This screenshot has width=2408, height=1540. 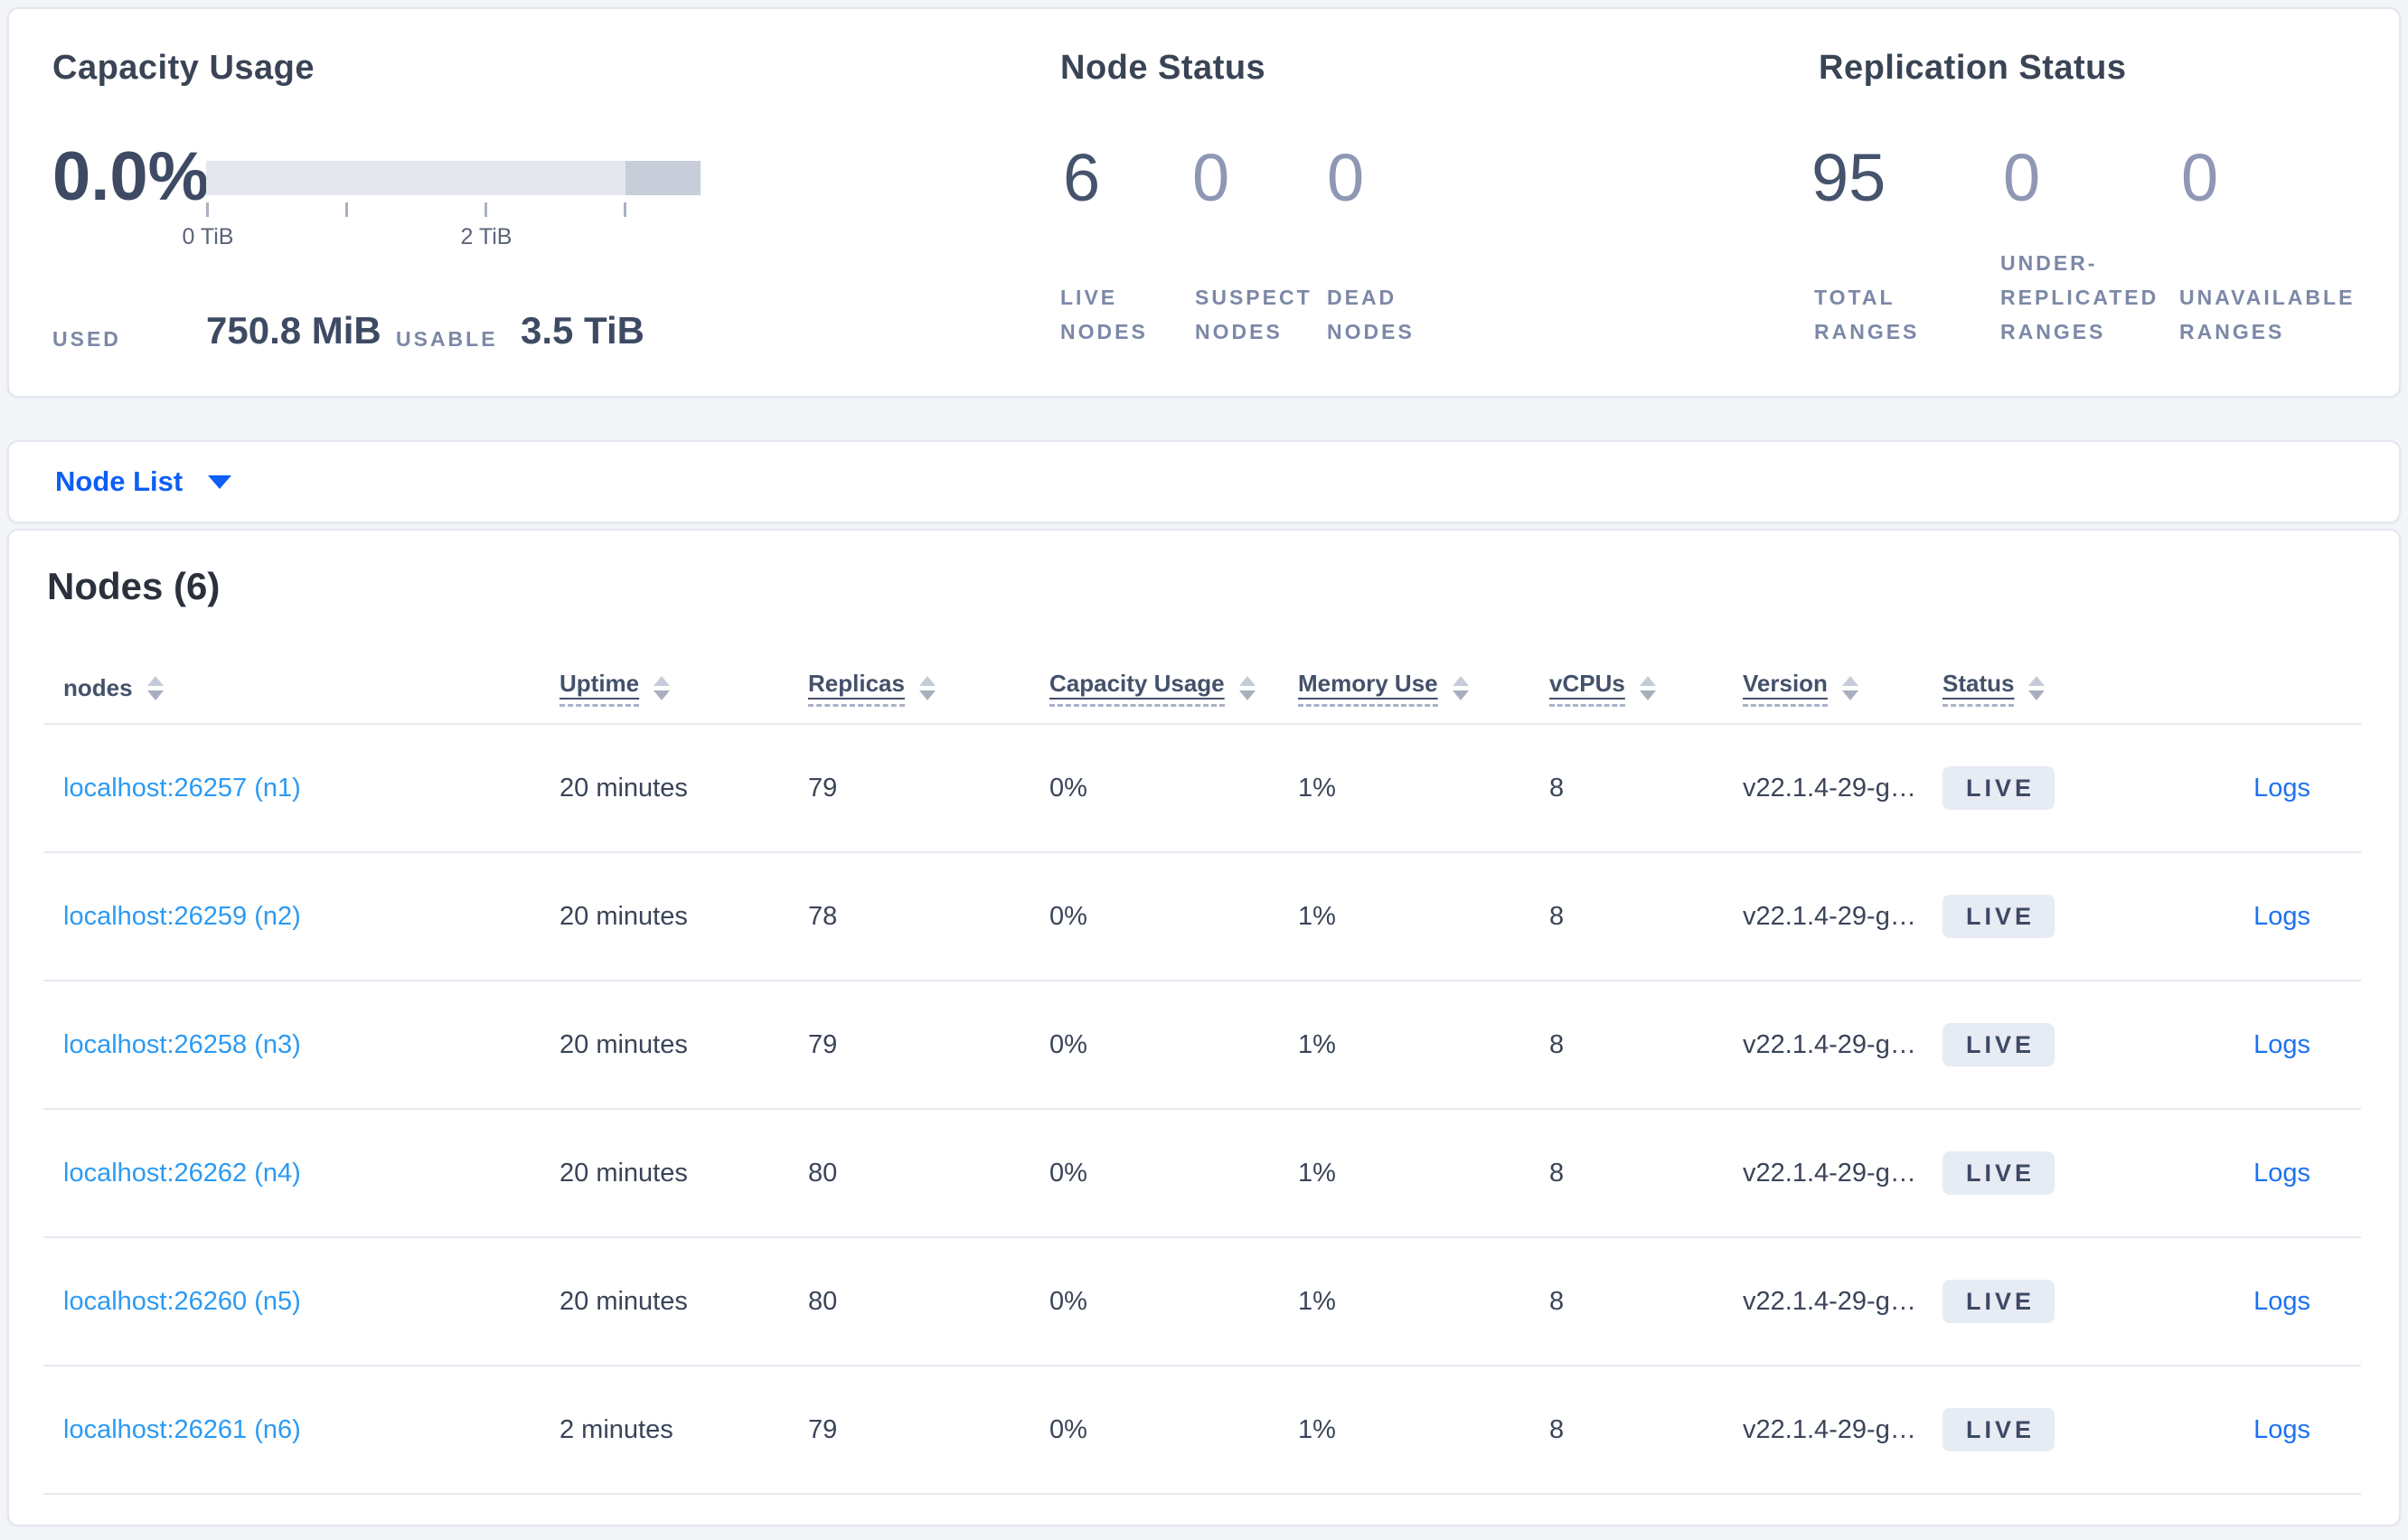 What do you see at coordinates (823, 916) in the screenshot?
I see `replicas-cell: 78` at bounding box center [823, 916].